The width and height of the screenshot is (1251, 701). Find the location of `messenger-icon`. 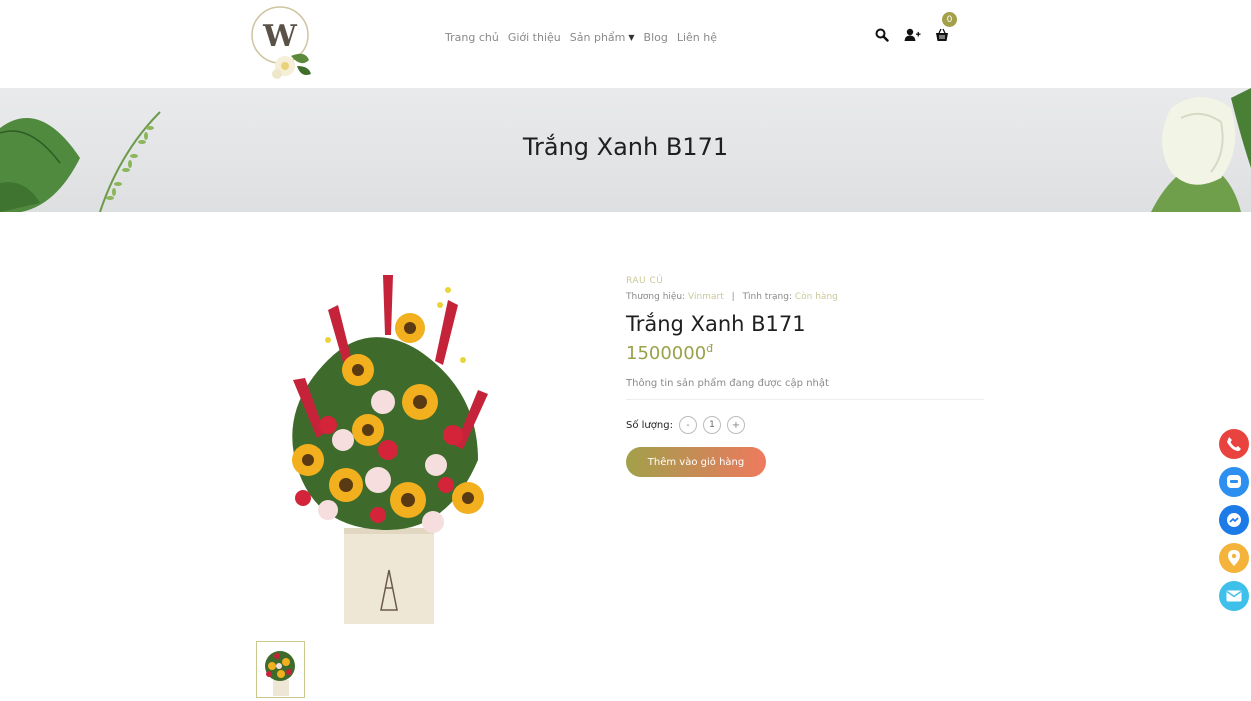

messenger-icon is located at coordinates (1234, 520).